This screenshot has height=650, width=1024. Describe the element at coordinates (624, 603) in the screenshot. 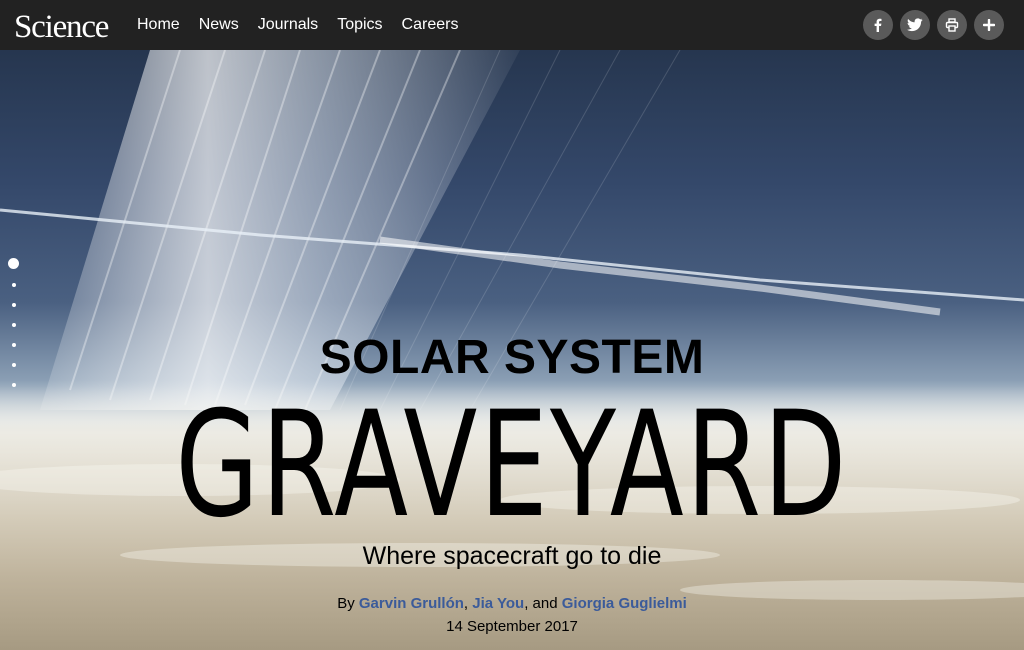

I see `author-link: Giorgia Guglielmi` at that location.